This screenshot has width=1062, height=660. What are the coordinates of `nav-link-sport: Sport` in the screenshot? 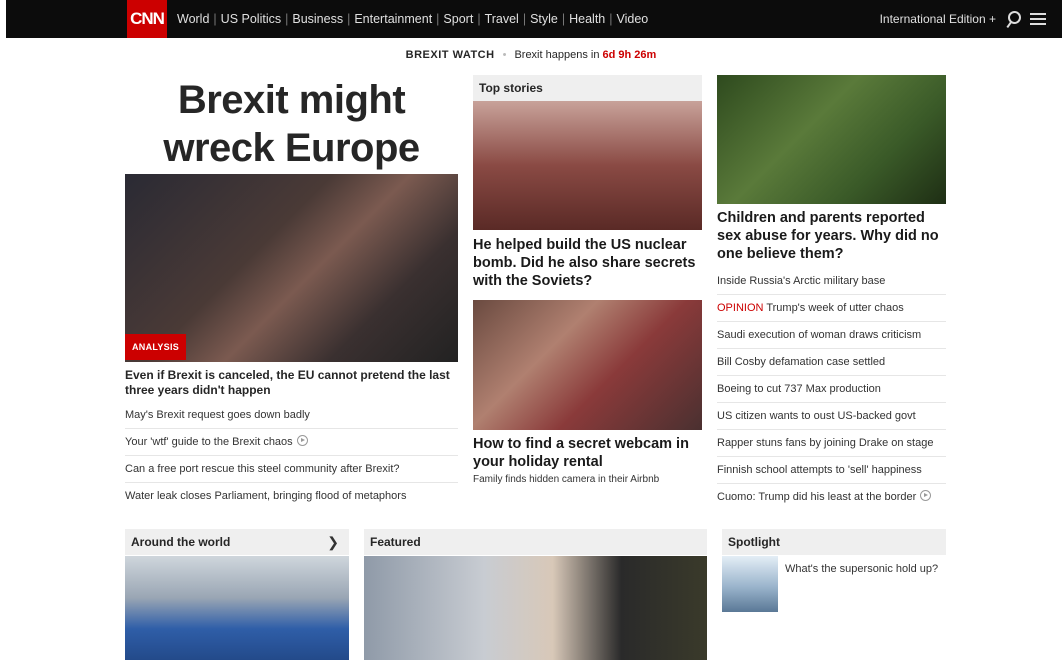 It's located at (458, 19).